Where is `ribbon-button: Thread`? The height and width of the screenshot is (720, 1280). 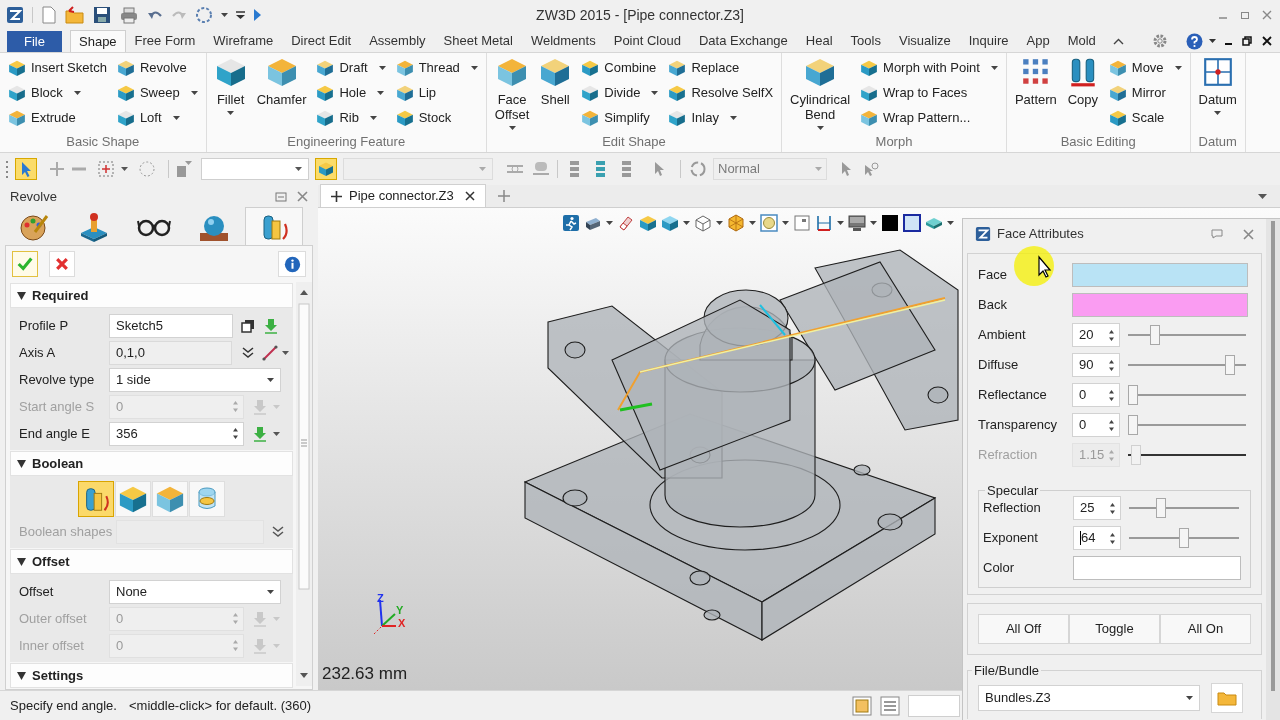
ribbon-button: Thread is located at coordinates (436, 68).